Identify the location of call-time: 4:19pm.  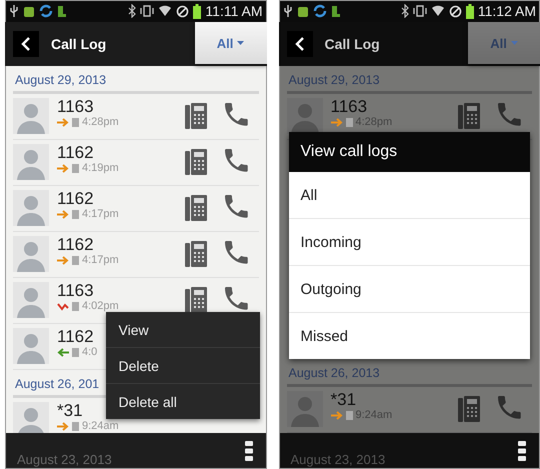
(100, 168).